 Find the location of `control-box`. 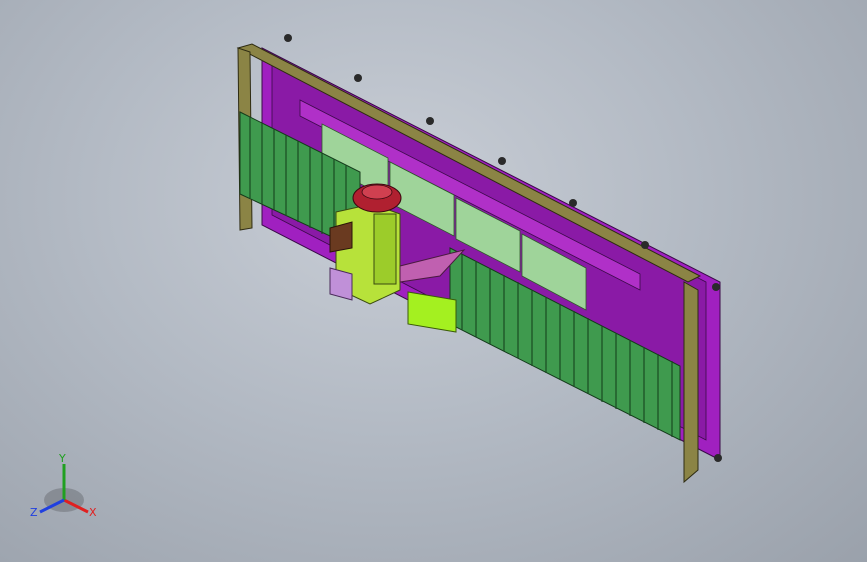

control-box is located at coordinates (341, 284).